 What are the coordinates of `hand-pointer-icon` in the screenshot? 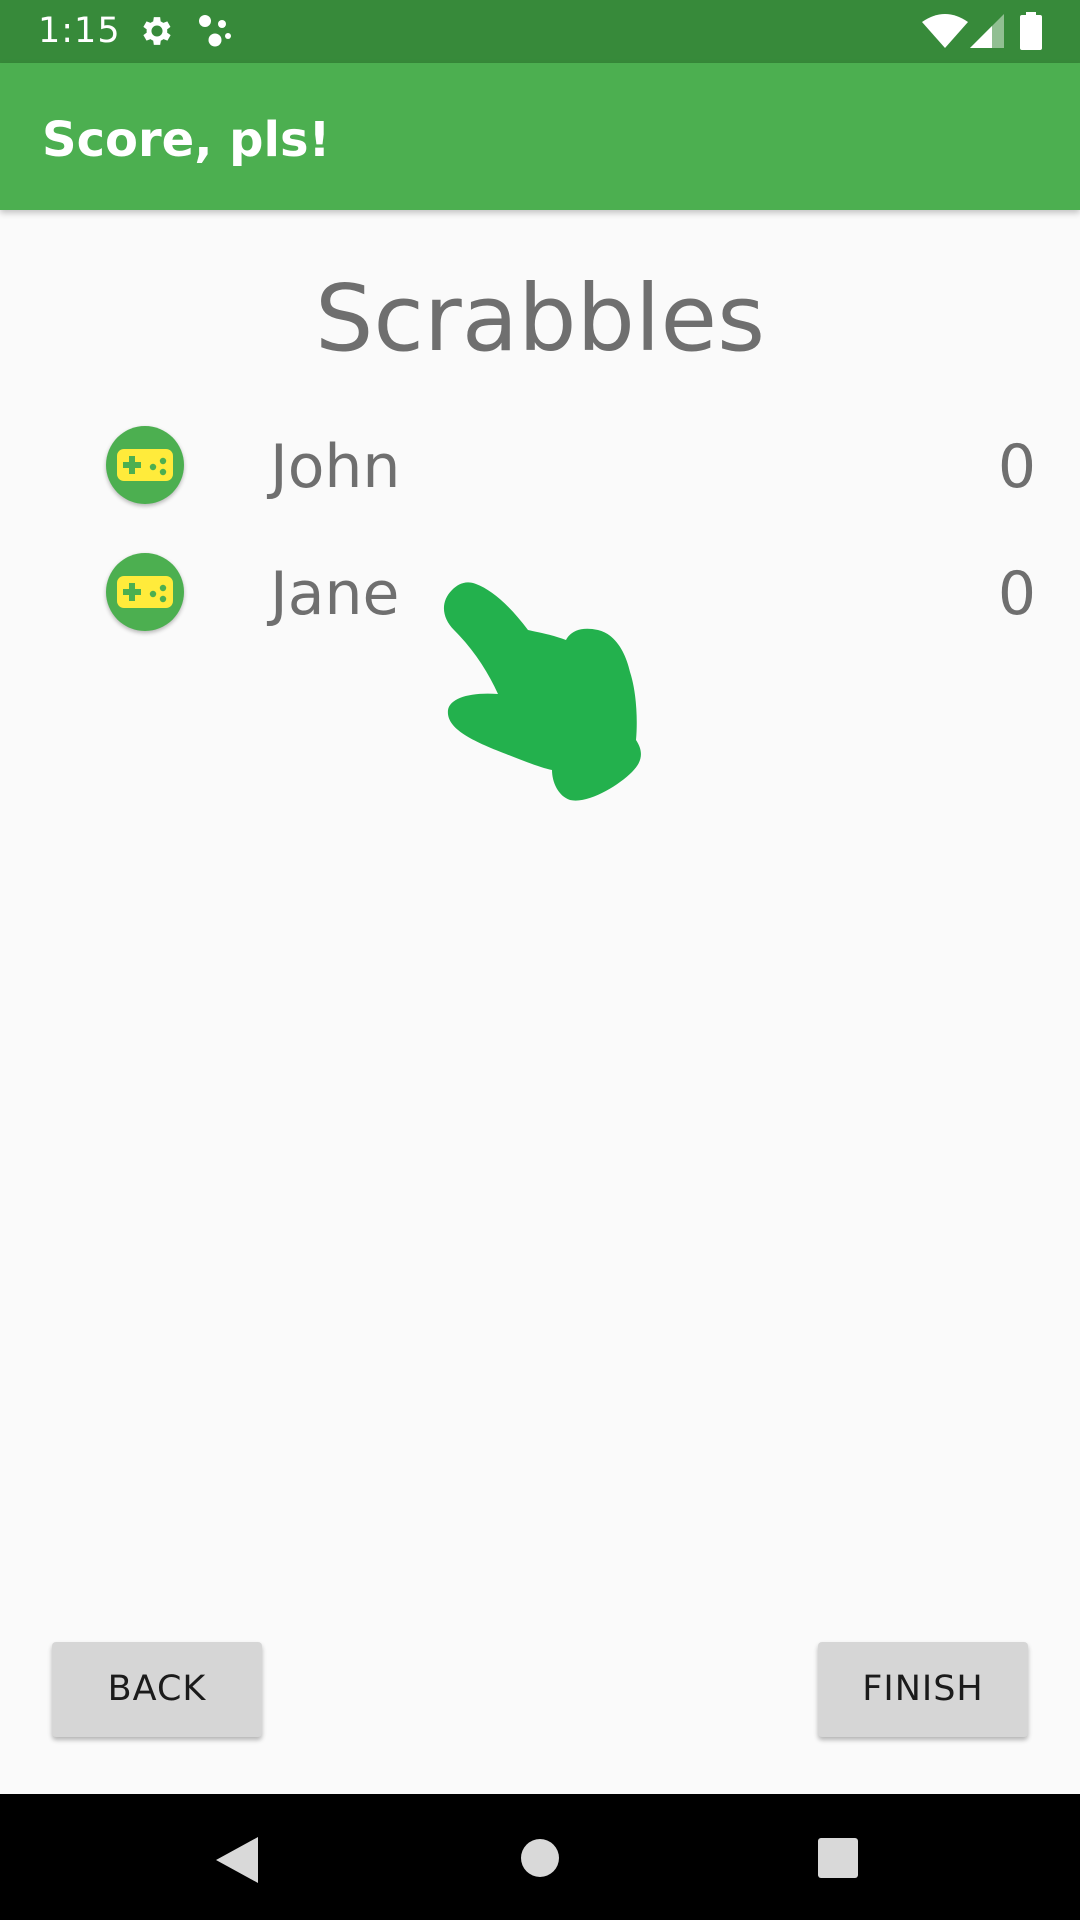 It's located at (542, 691).